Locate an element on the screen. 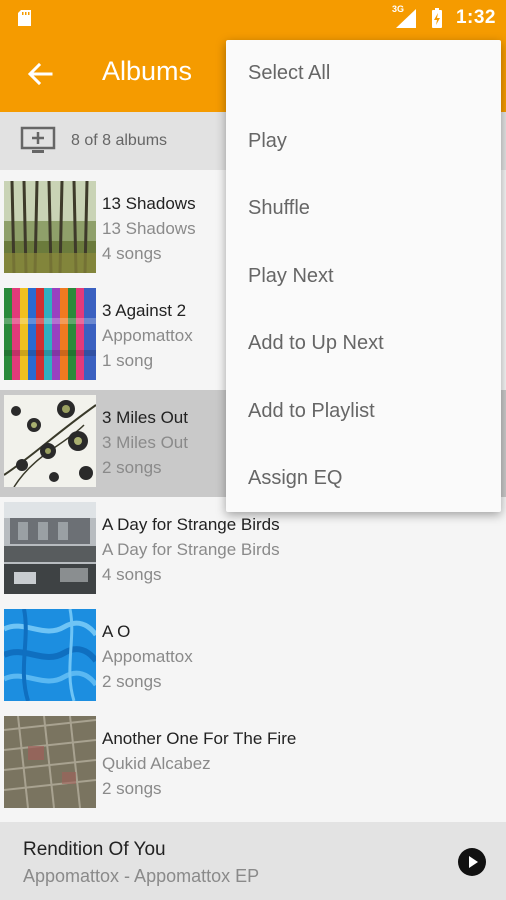  clock: 1:32 is located at coordinates (475, 17).